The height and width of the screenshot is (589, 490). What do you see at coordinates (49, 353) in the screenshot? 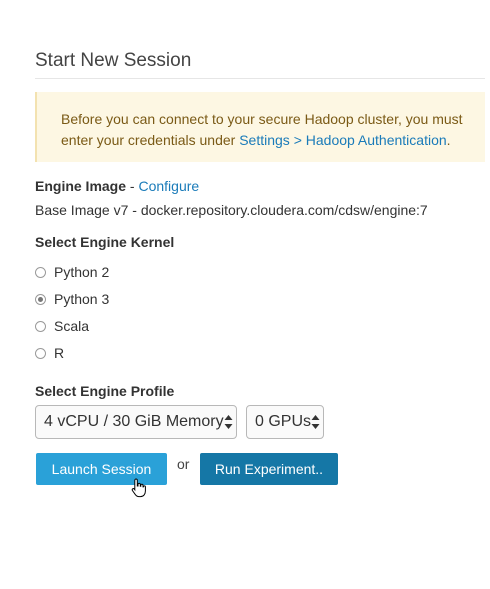
I see `kernel-option-r: R` at bounding box center [49, 353].